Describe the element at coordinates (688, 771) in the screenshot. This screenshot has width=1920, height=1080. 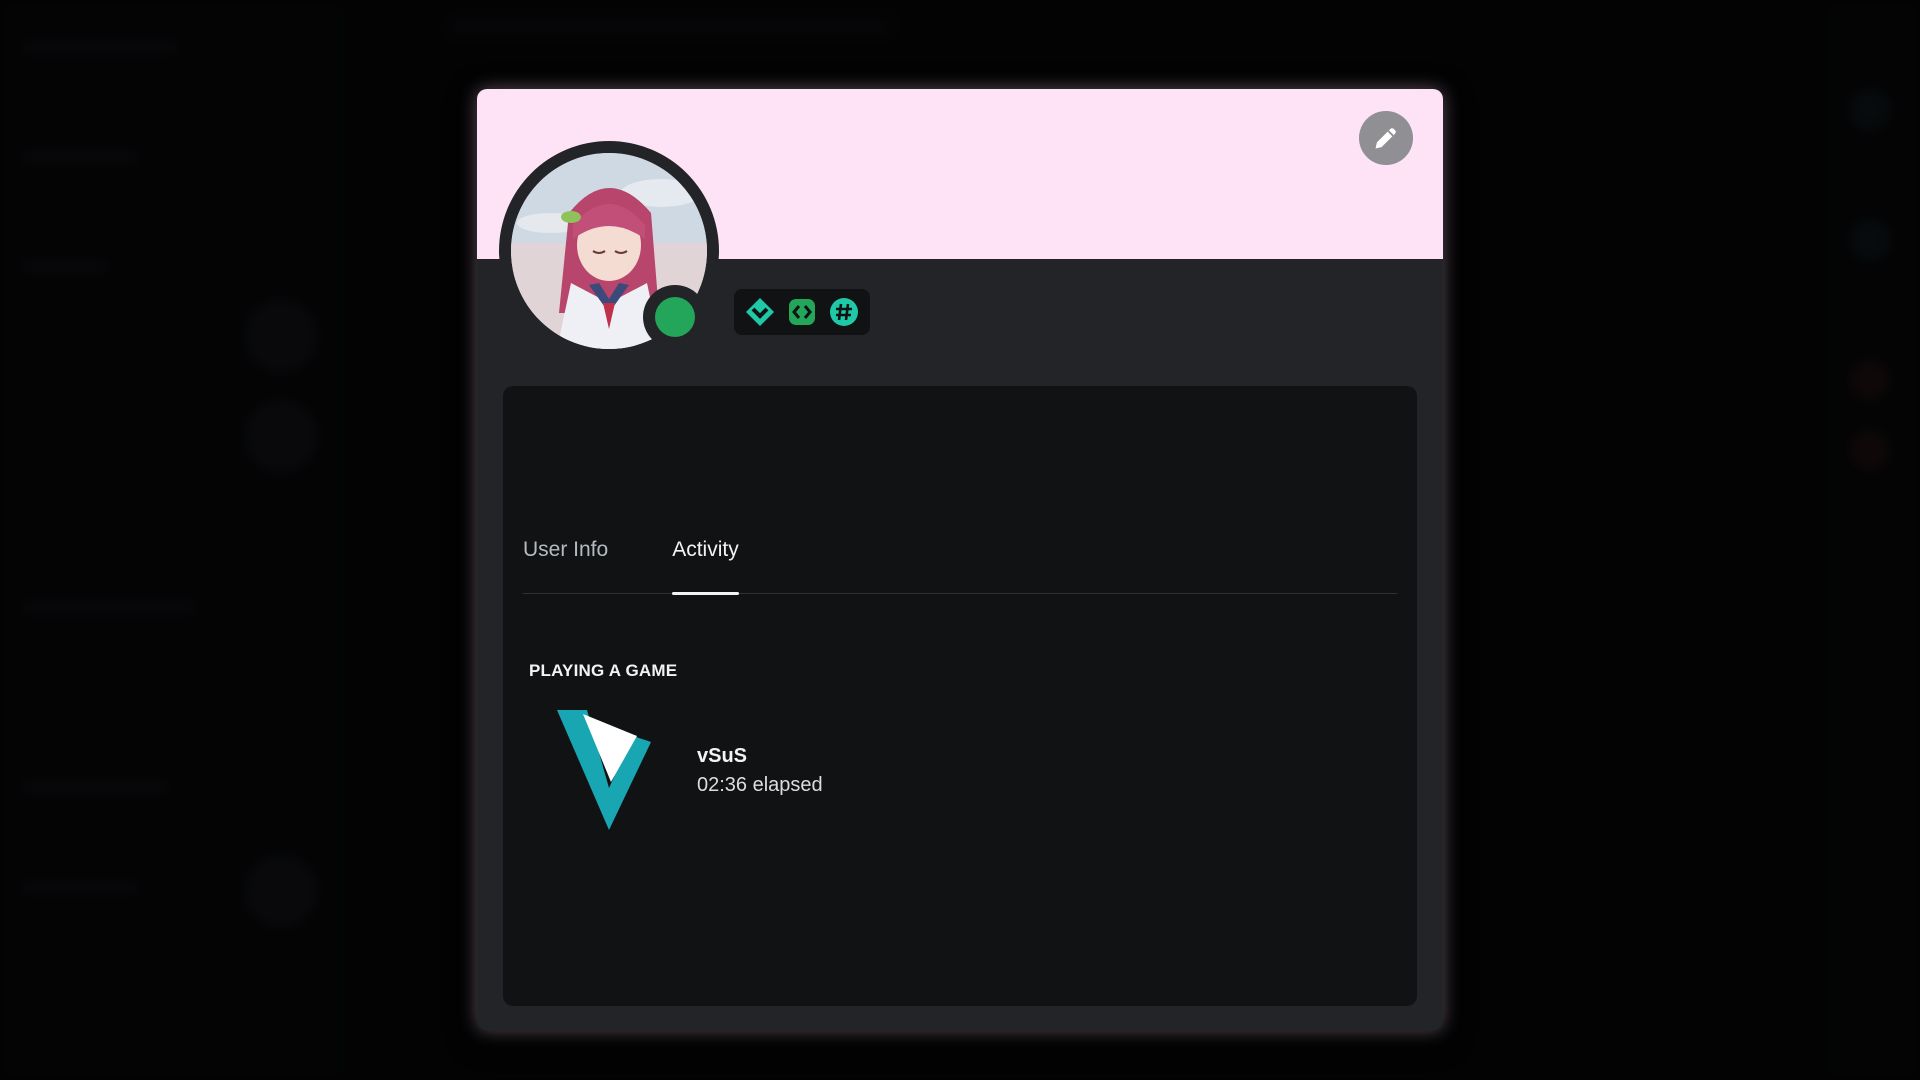
I see `game-activity: vSuS 02:36 elapsed` at that location.